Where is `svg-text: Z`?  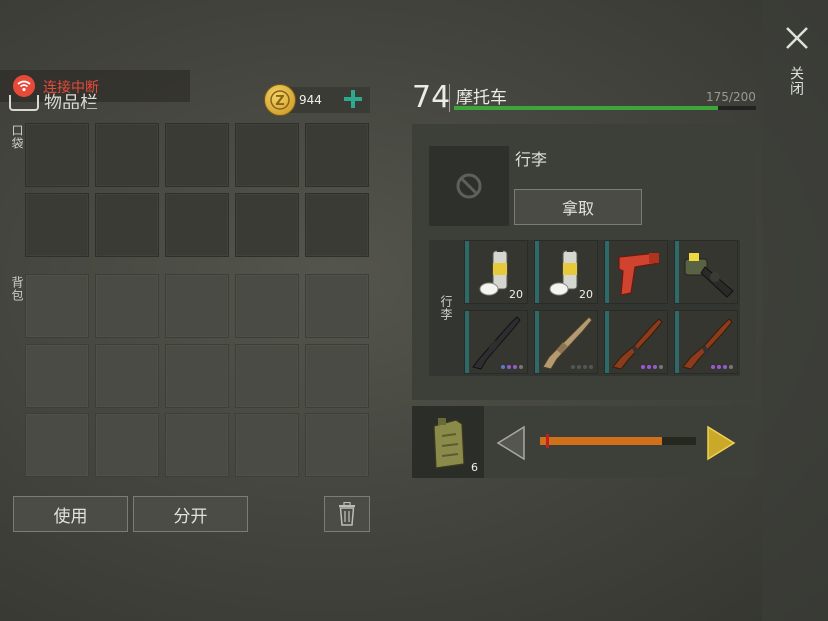 svg-text: Z is located at coordinates (279, 101).